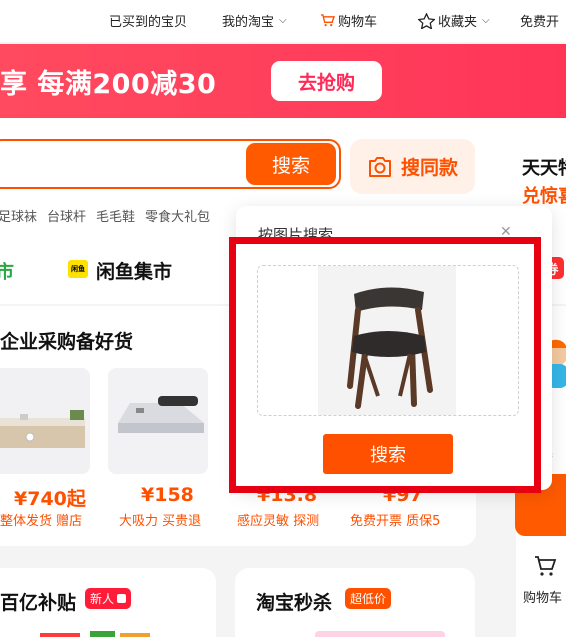 This screenshot has width=566, height=637. Describe the element at coordinates (395, 521) in the screenshot. I see `product-tag: 免费开票 质保5` at that location.